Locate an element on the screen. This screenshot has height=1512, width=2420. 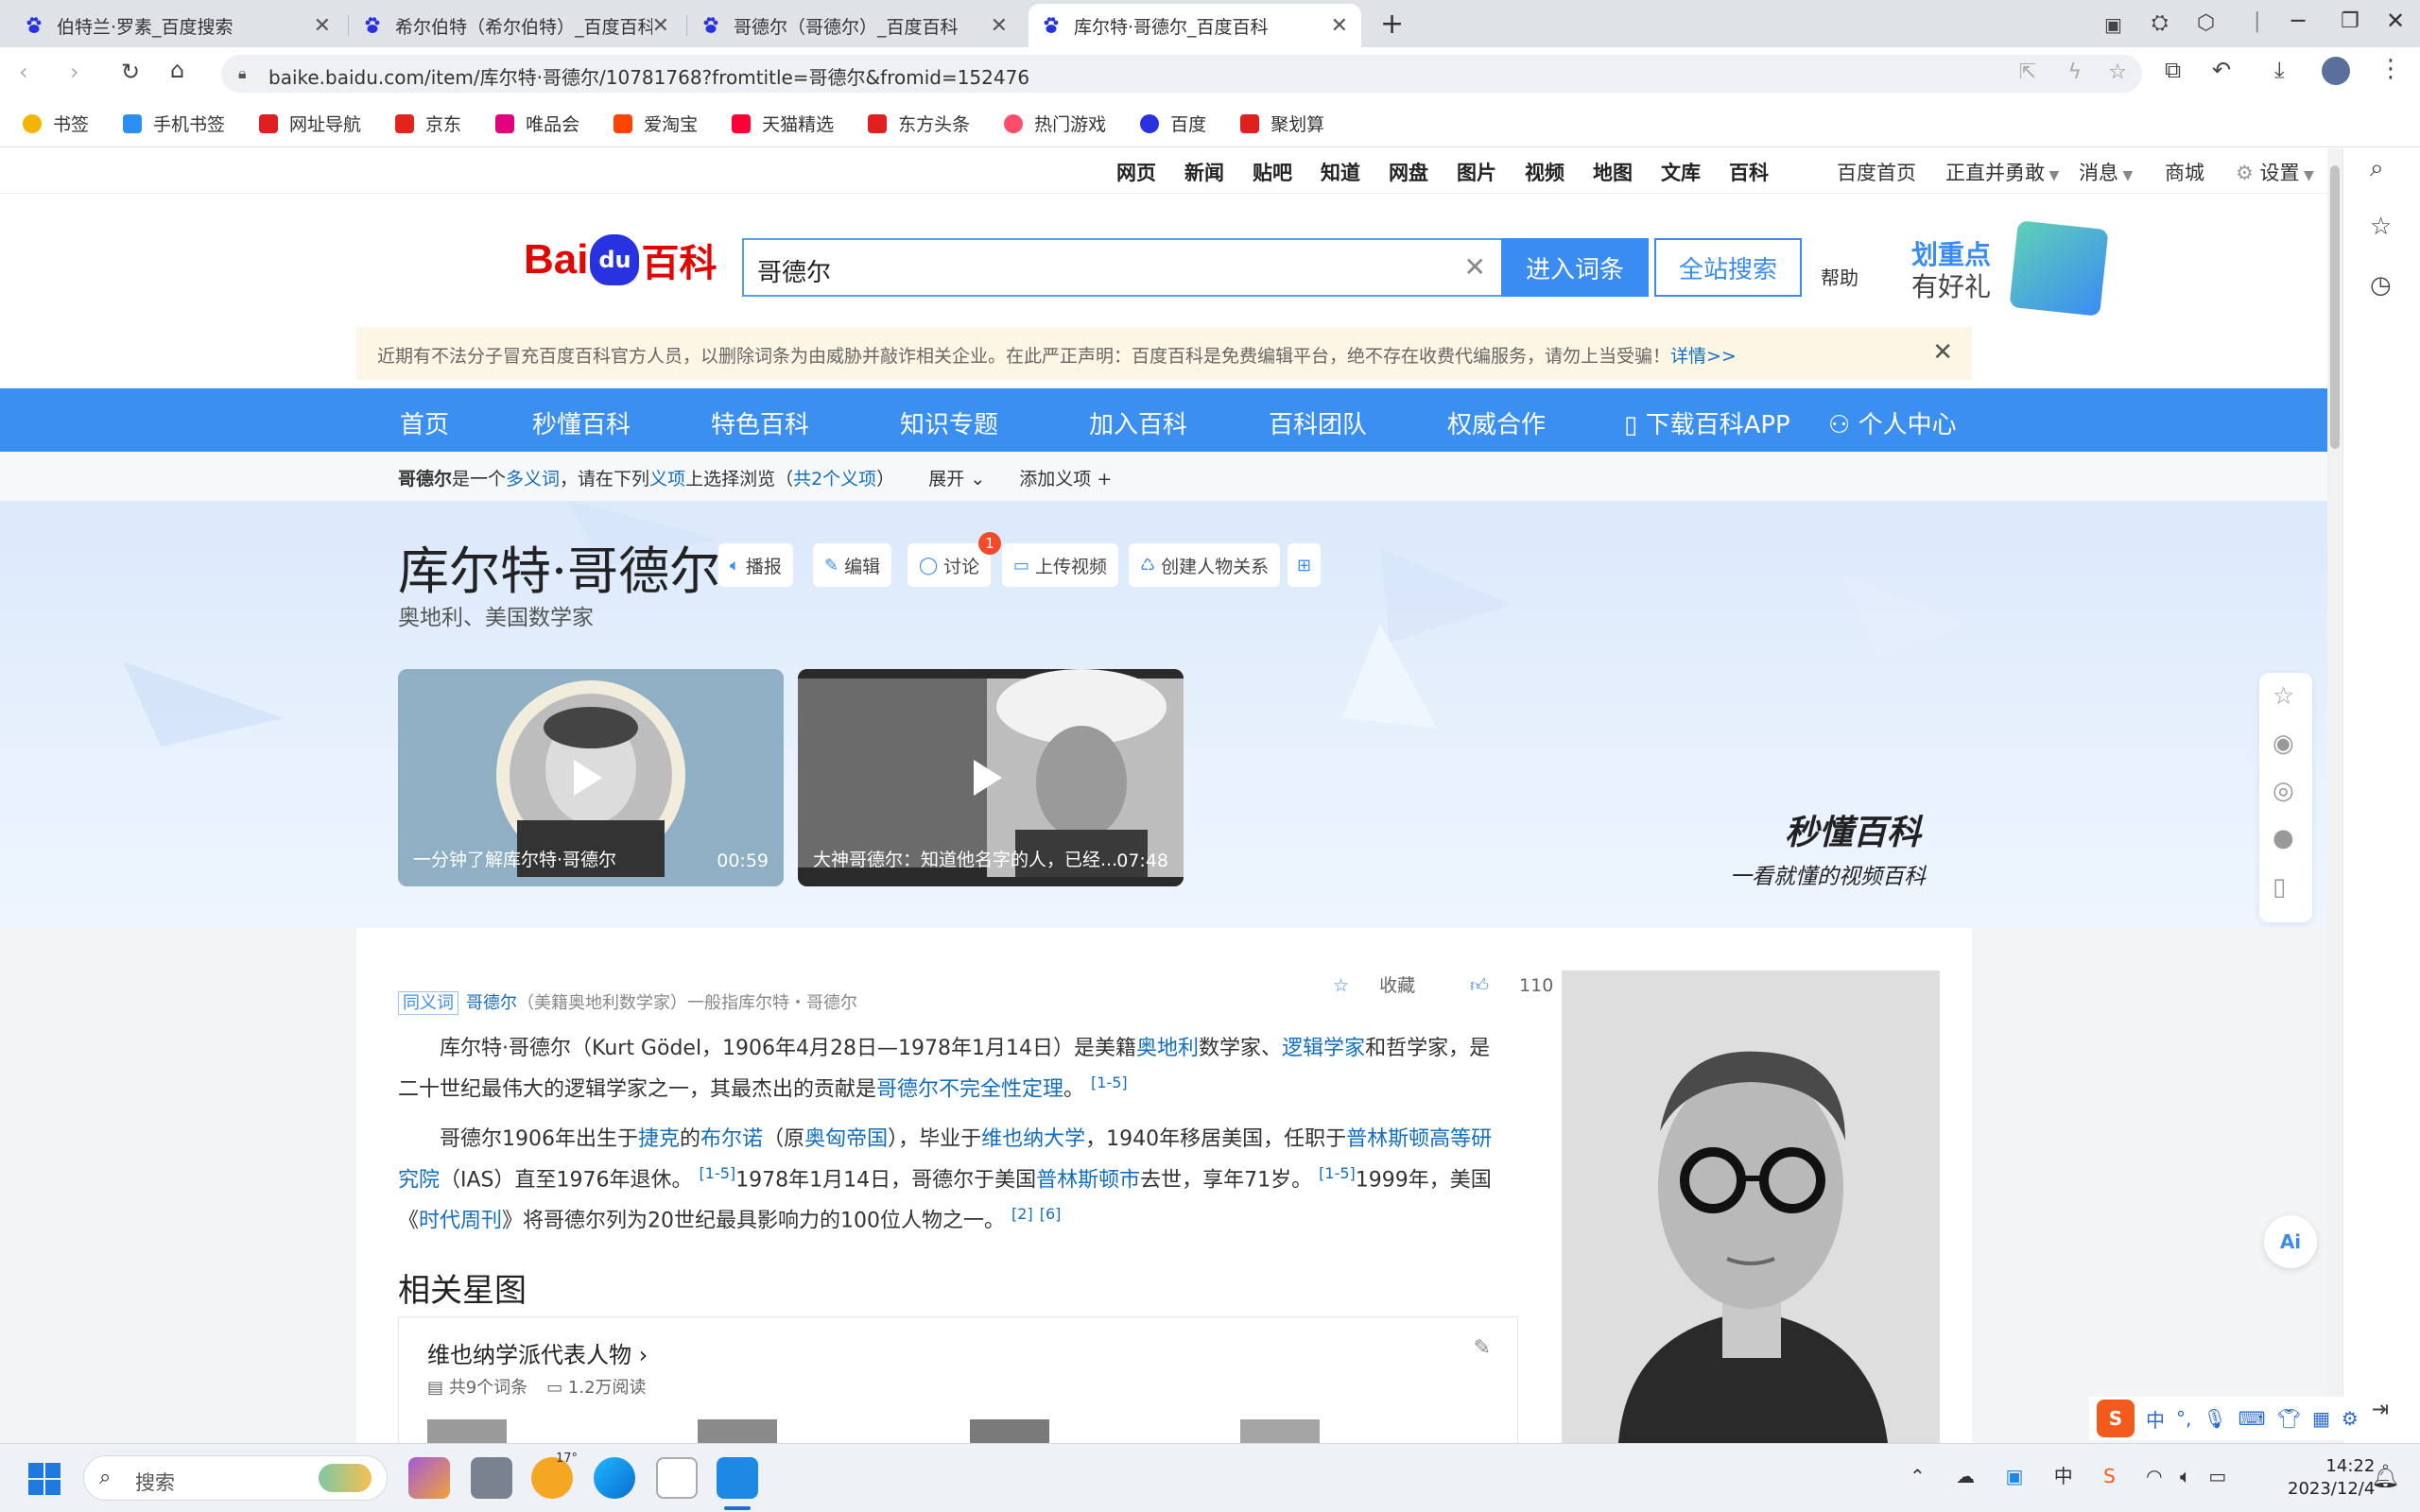
tab-hilbert: 希尔伯特（希尔伯特）_百度百科 ✕ is located at coordinates (516, 25).